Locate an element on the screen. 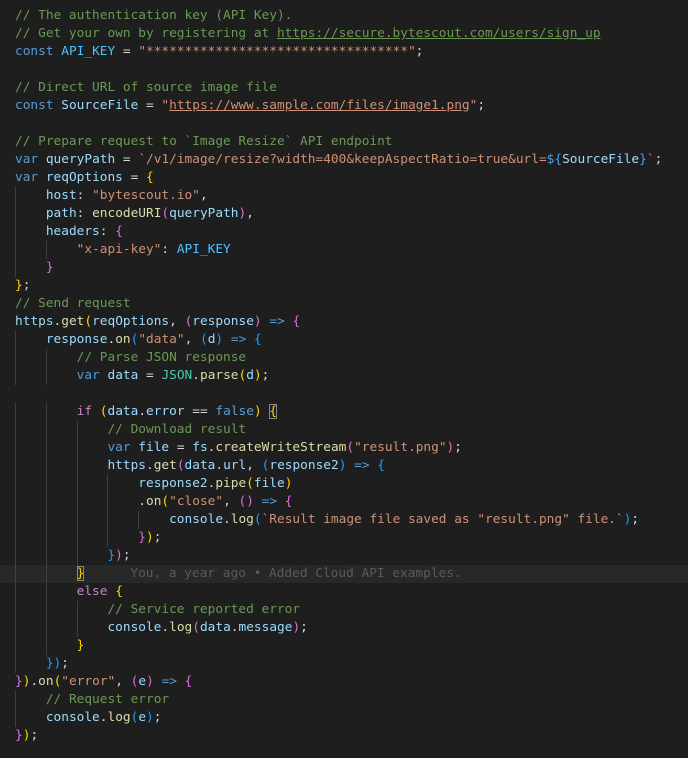 This screenshot has height=758, width=688. string-token: "bytescout.io" is located at coordinates (146, 195).